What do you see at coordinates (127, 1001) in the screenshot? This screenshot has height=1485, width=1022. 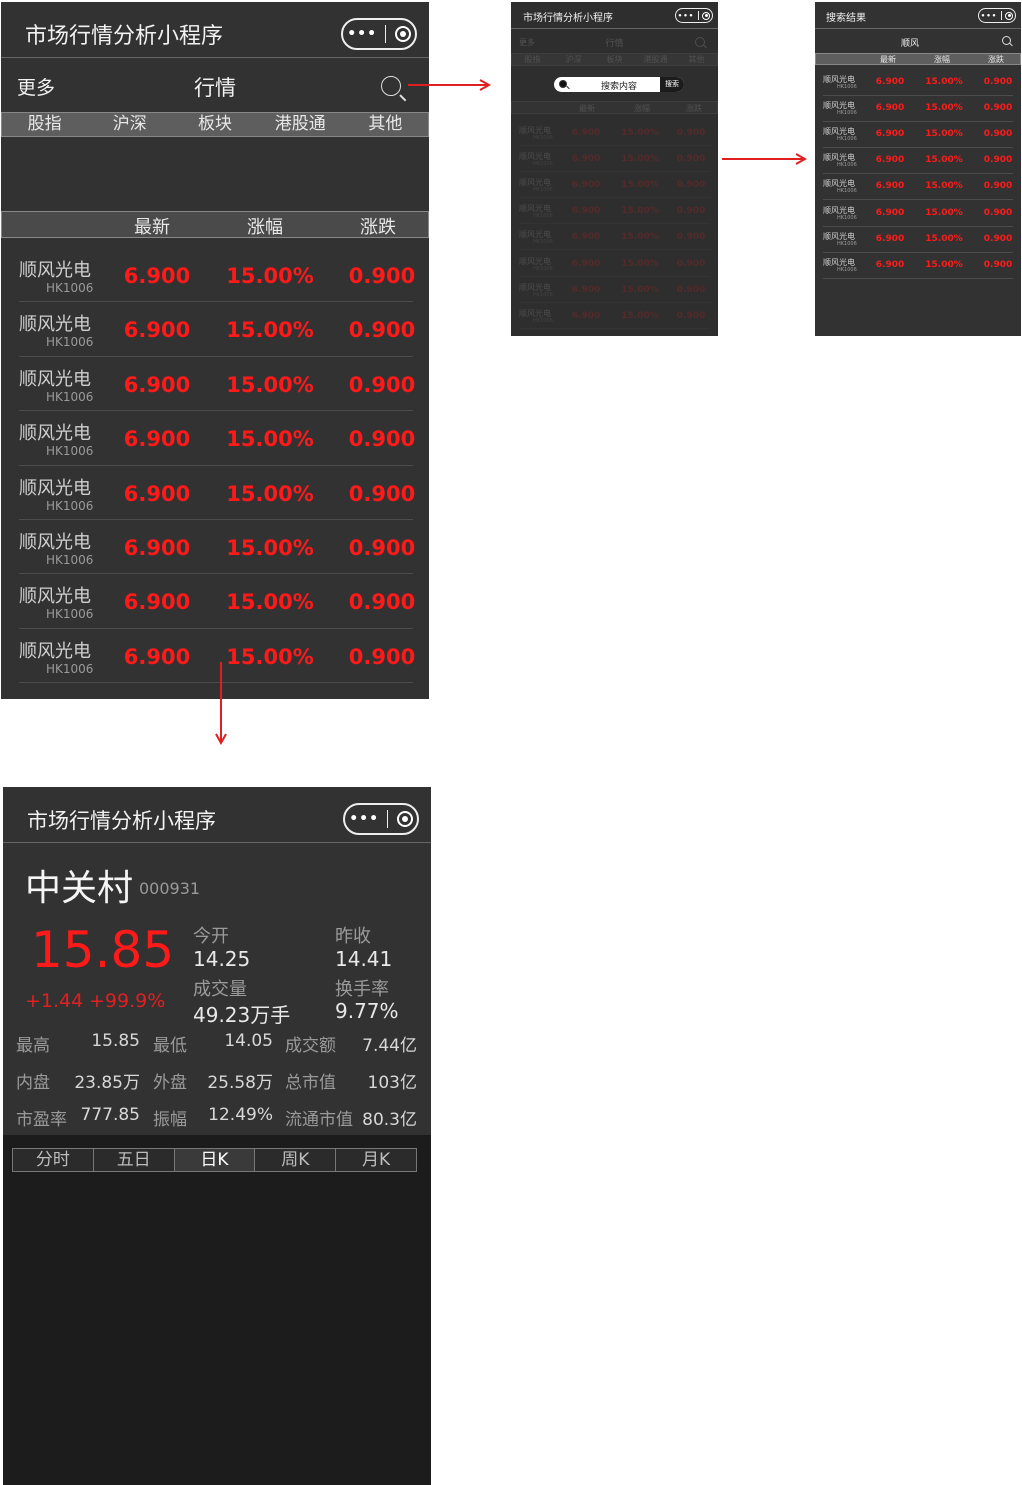 I see `price-change-pct: +99.9%` at bounding box center [127, 1001].